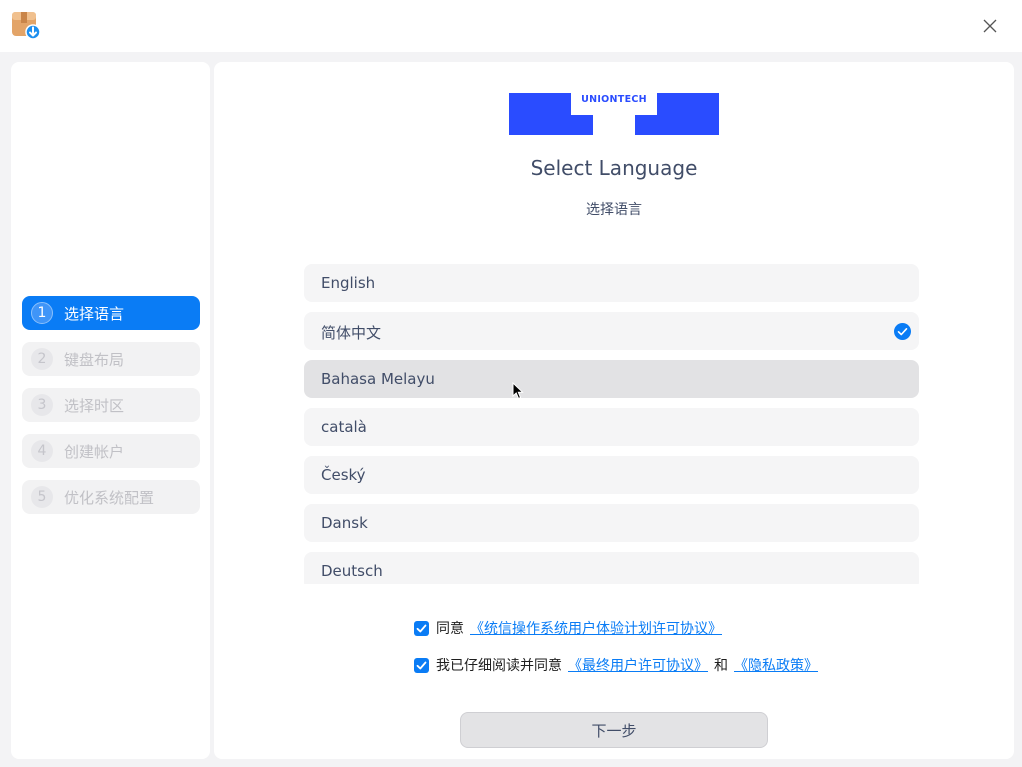 The width and height of the screenshot is (1022, 767). I want to click on language-label: 简体中文, so click(351, 333).